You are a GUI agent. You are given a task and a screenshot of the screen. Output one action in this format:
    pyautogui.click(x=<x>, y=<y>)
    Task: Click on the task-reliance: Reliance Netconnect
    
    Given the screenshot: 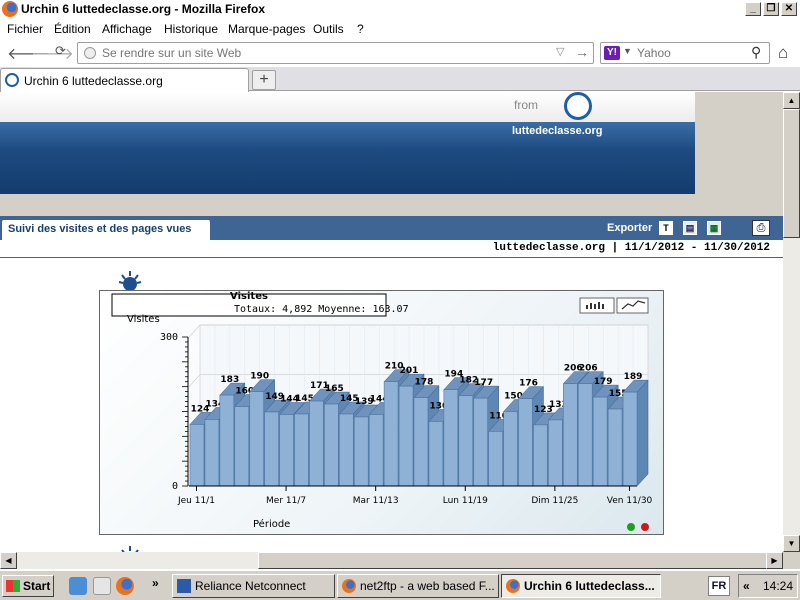 What is the action you would take?
    pyautogui.click(x=253, y=586)
    